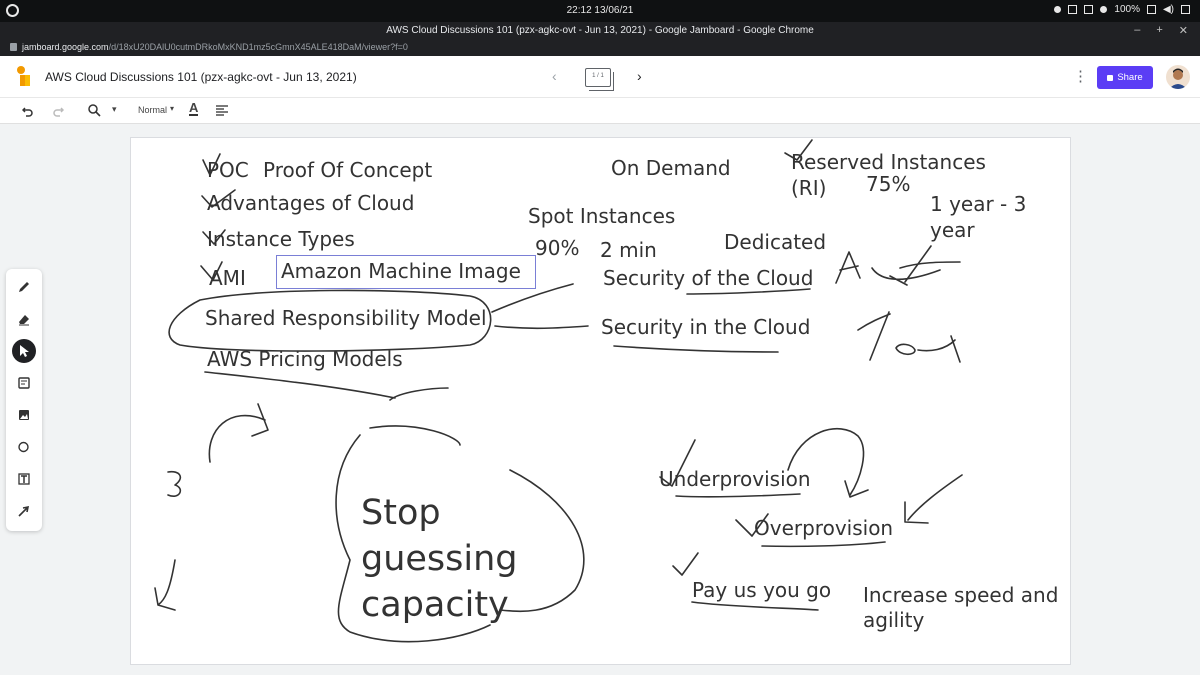  I want to click on text-term-line2: year, so click(952, 230).